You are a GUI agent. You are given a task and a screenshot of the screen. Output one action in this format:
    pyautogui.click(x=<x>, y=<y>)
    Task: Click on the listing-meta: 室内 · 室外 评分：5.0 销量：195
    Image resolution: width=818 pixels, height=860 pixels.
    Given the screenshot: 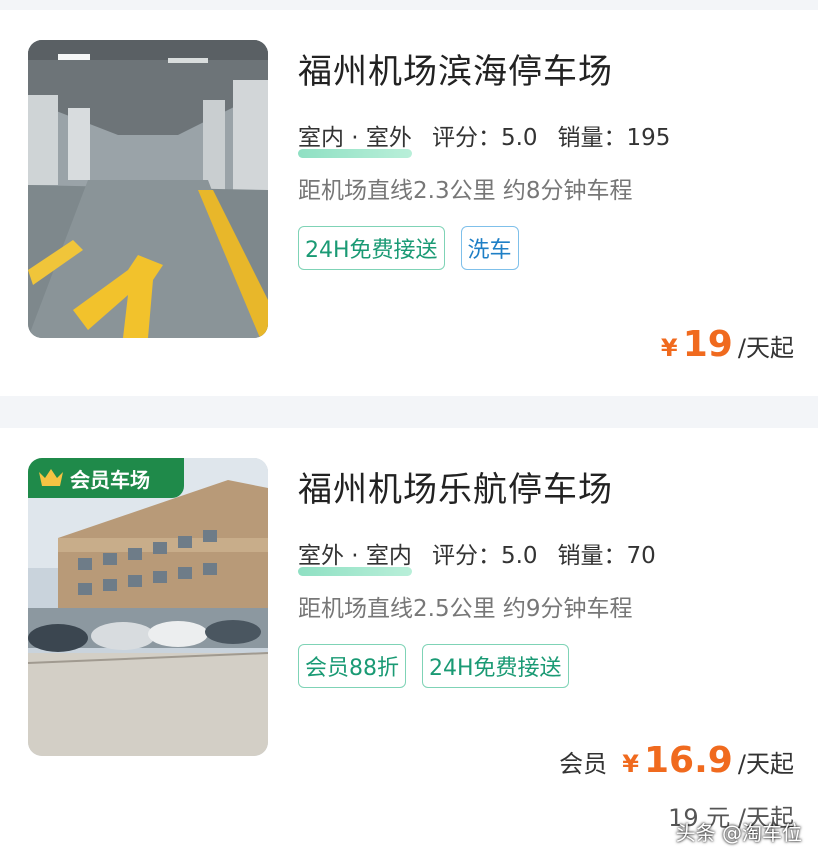 What is the action you would take?
    pyautogui.click(x=484, y=138)
    